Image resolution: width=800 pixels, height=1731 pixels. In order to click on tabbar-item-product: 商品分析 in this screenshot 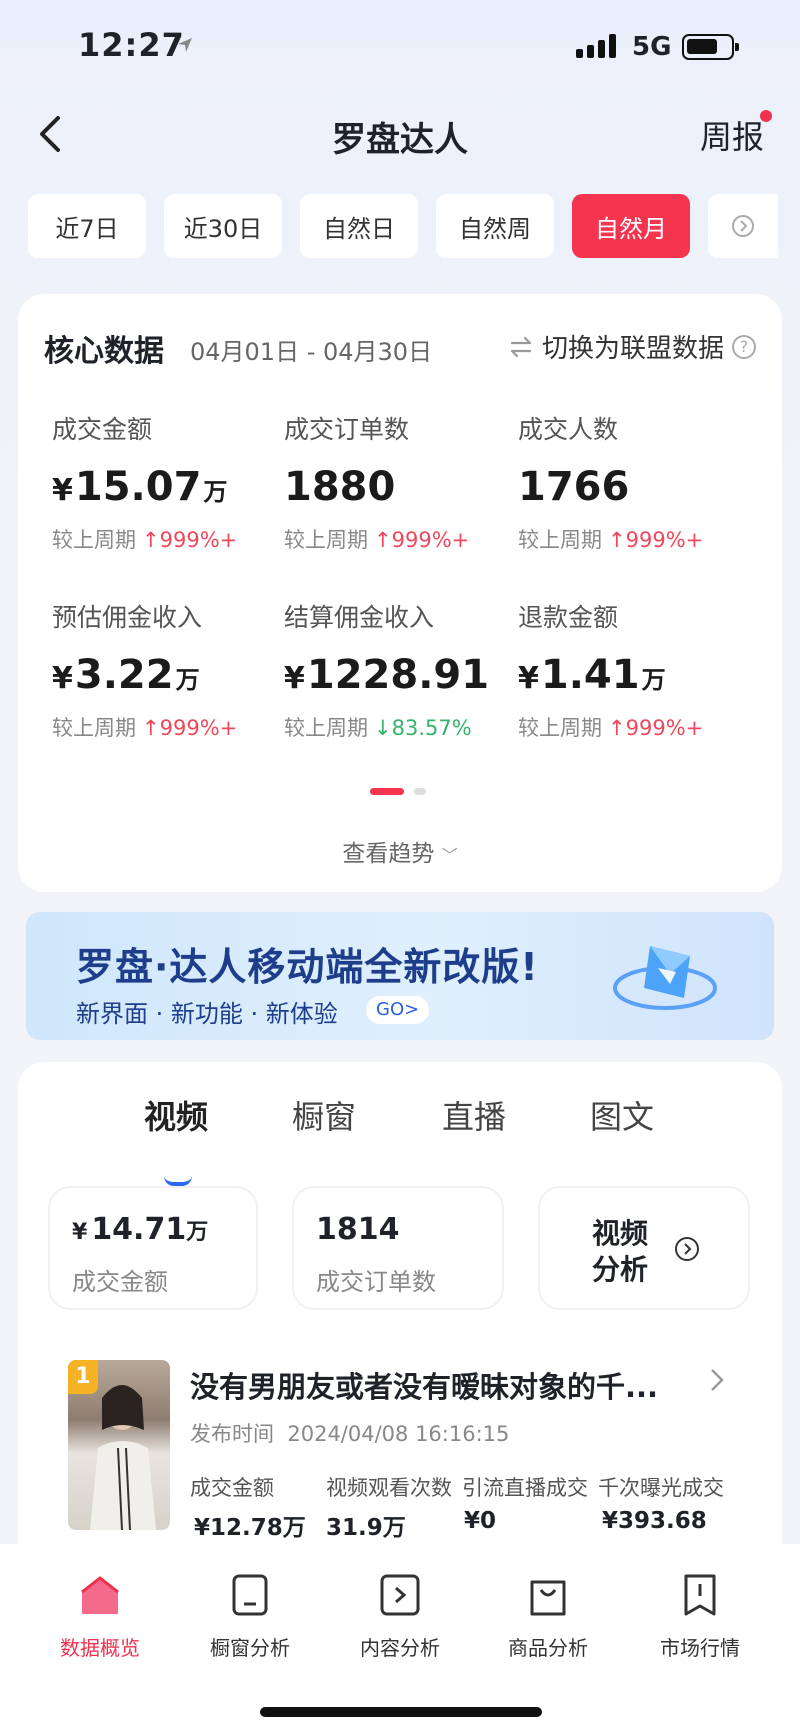, I will do `click(548, 1615)`.